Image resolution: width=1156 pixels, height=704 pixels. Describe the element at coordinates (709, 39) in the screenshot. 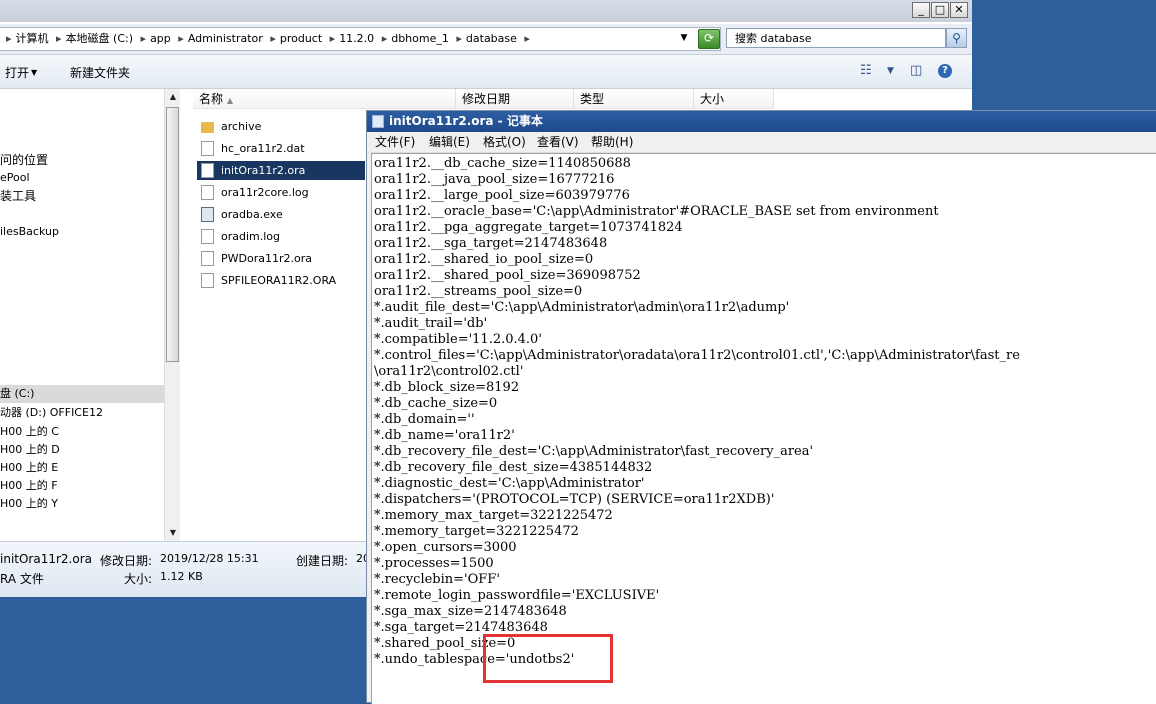

I see `refresh-icon: ⟳` at that location.